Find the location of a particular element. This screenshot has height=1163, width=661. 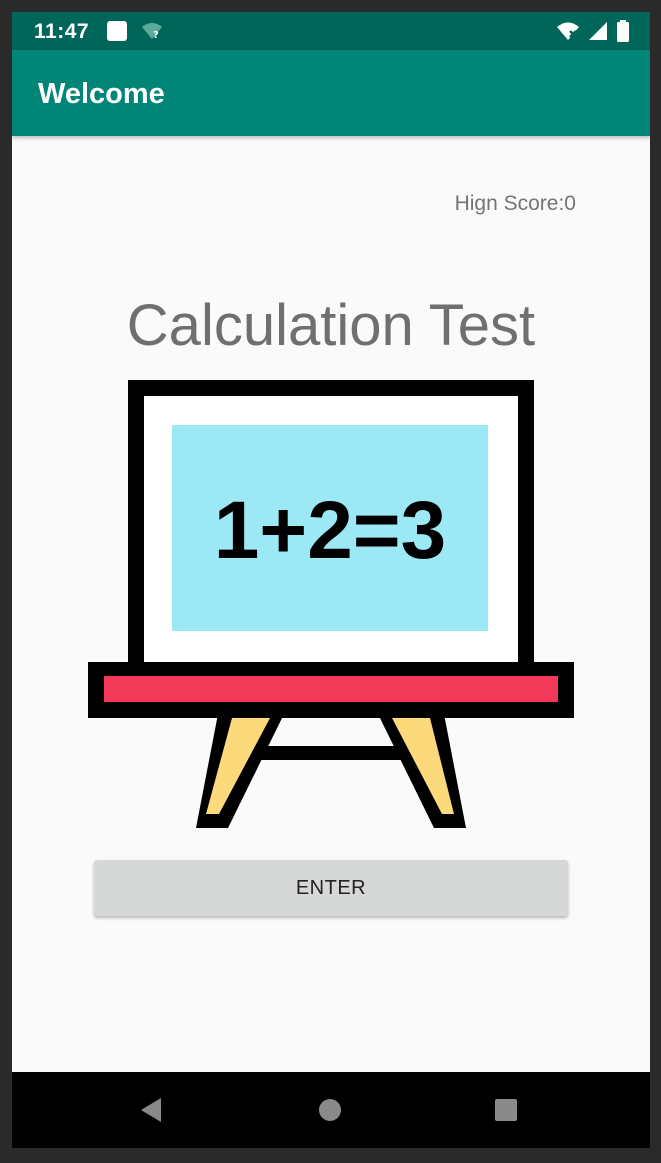

recents-button is located at coordinates (506, 1110).